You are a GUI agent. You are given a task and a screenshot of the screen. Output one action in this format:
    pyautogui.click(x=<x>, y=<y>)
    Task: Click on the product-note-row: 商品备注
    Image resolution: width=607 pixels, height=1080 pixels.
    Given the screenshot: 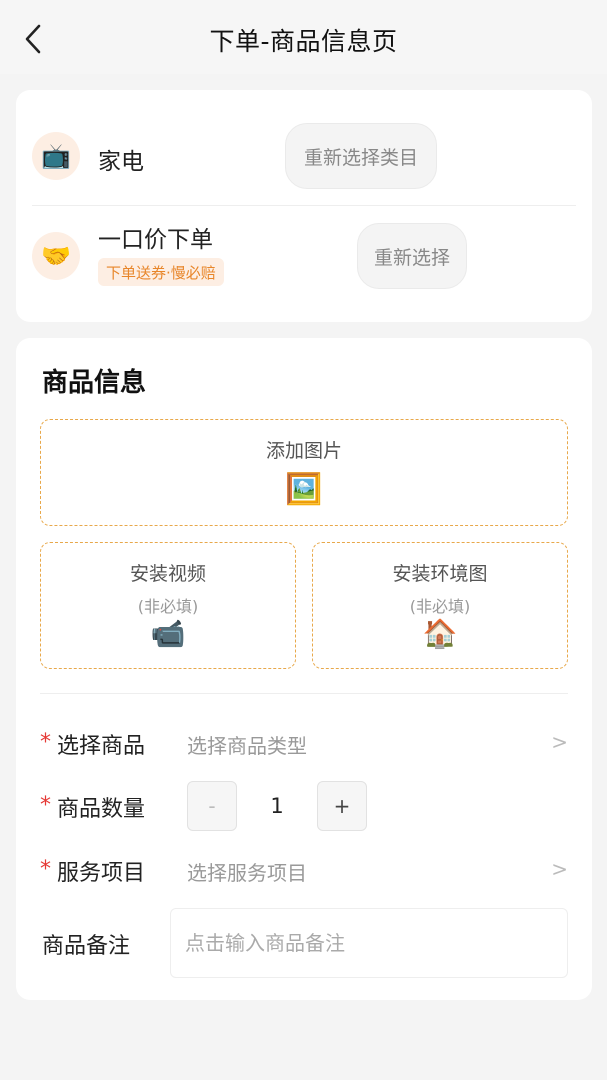 What is the action you would take?
    pyautogui.click(x=304, y=943)
    